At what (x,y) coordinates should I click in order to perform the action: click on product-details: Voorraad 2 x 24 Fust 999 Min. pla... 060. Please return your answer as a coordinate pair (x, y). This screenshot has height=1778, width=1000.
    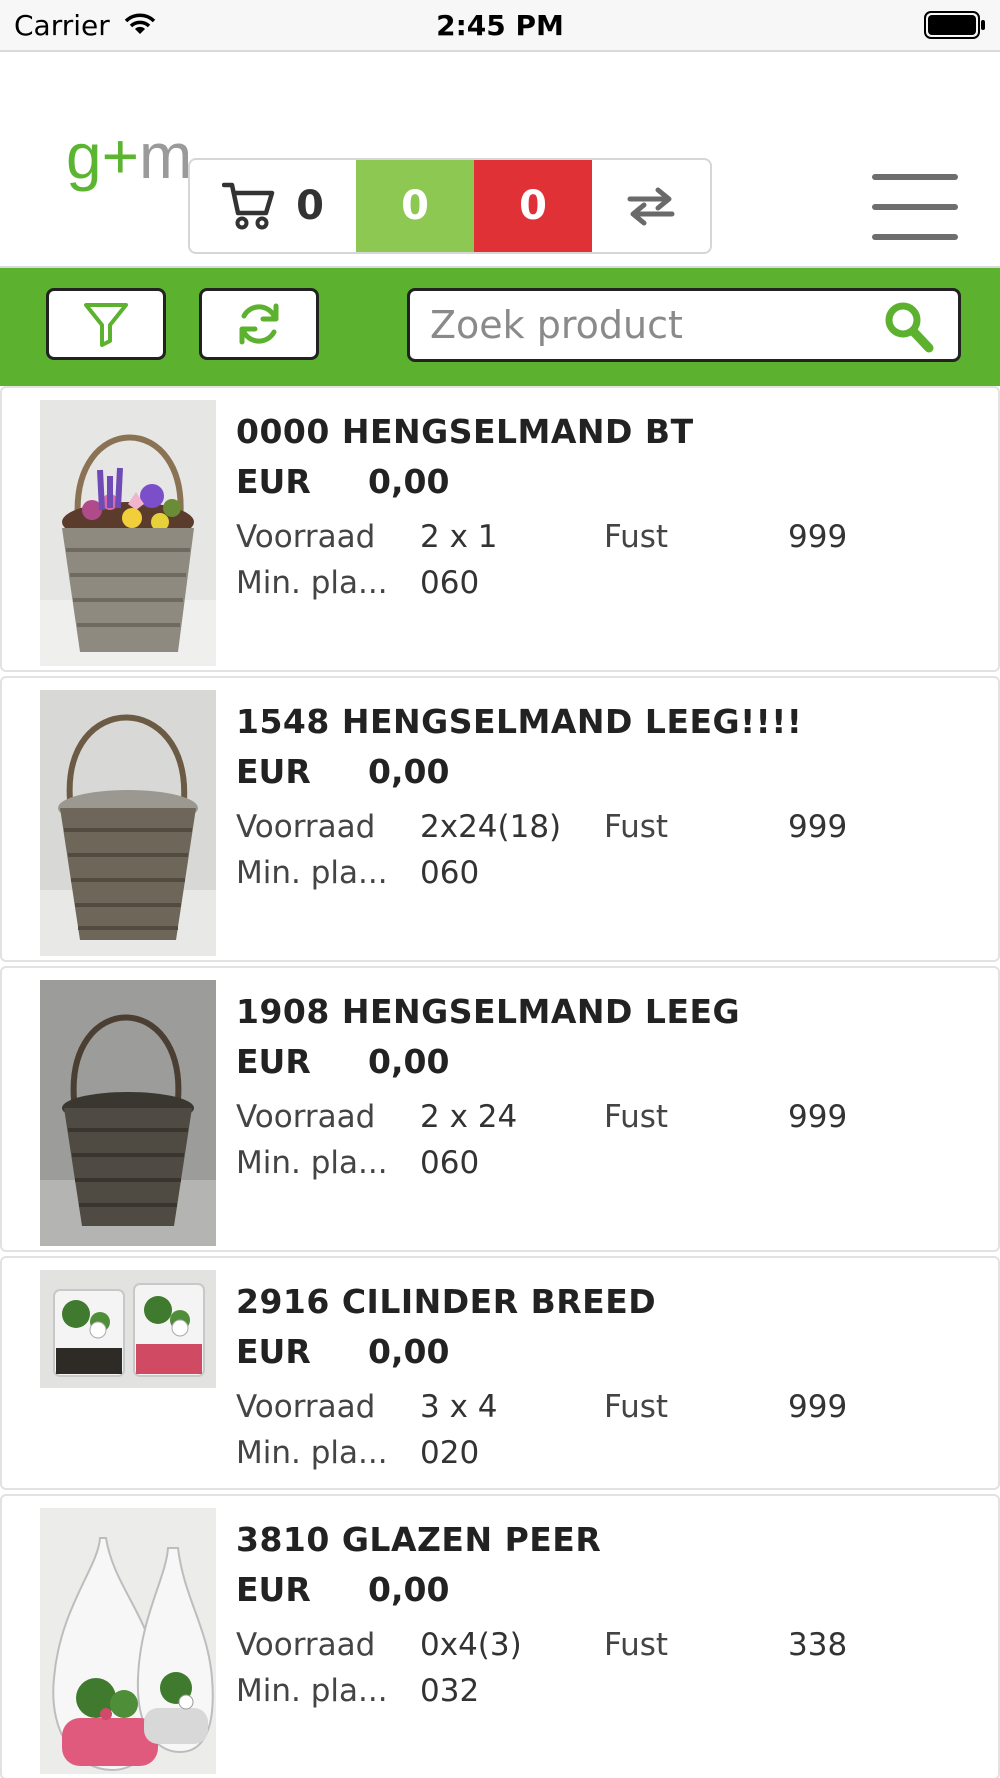
    Looking at the image, I should click on (607, 1140).